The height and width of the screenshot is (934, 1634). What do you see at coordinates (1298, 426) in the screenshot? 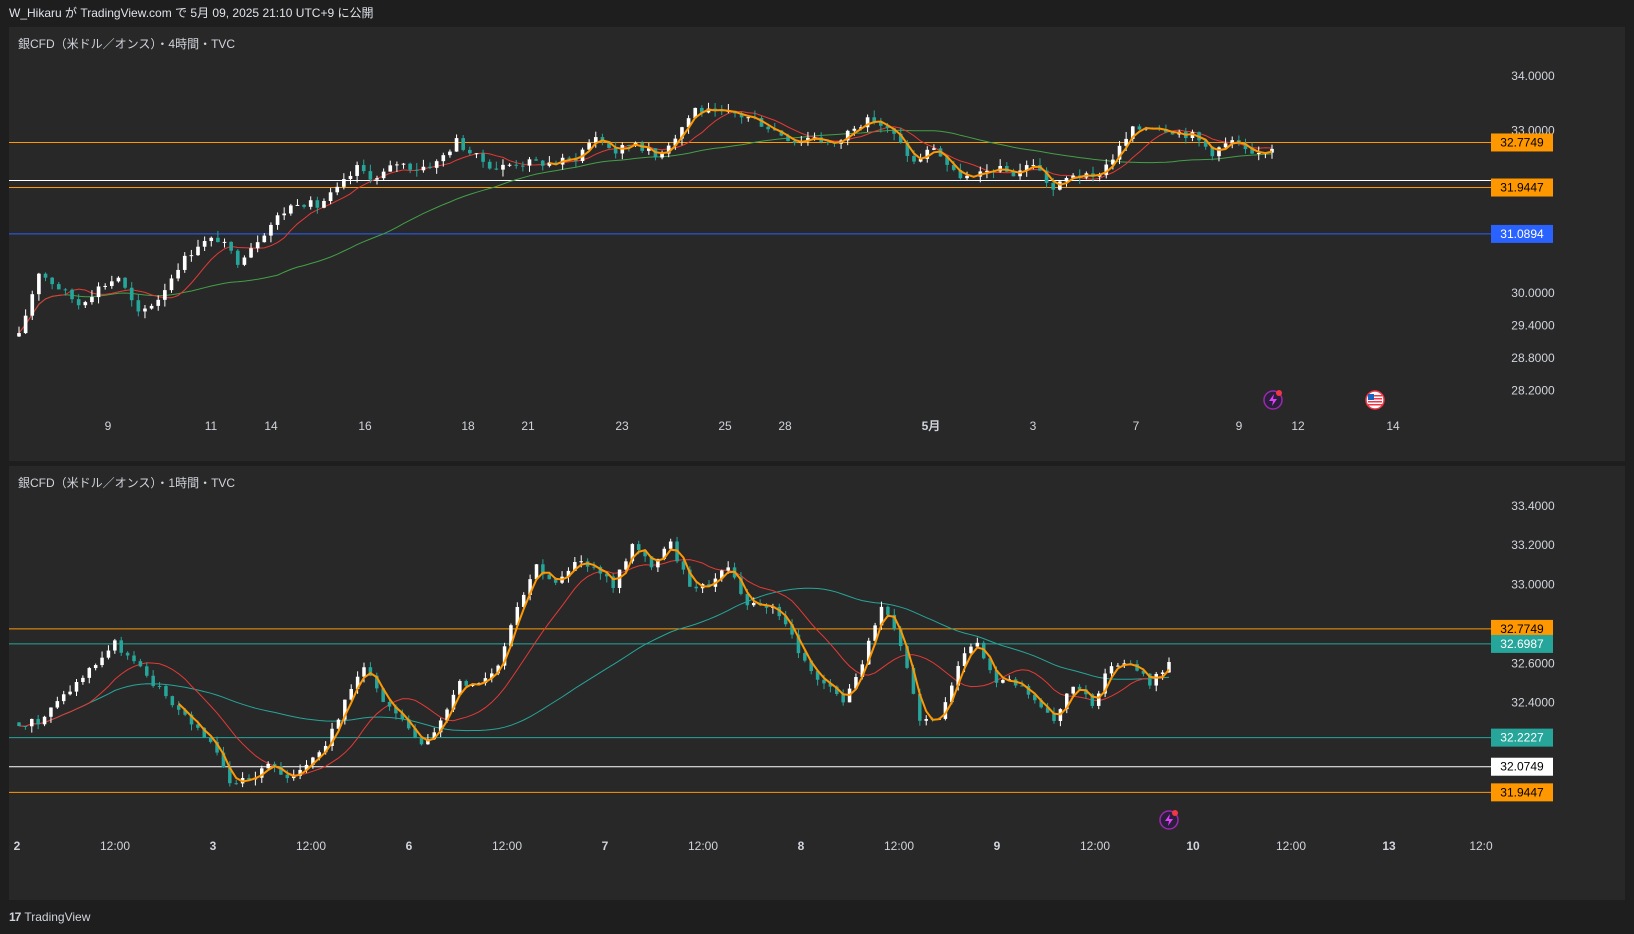
I see `x-tick-label: 12` at bounding box center [1298, 426].